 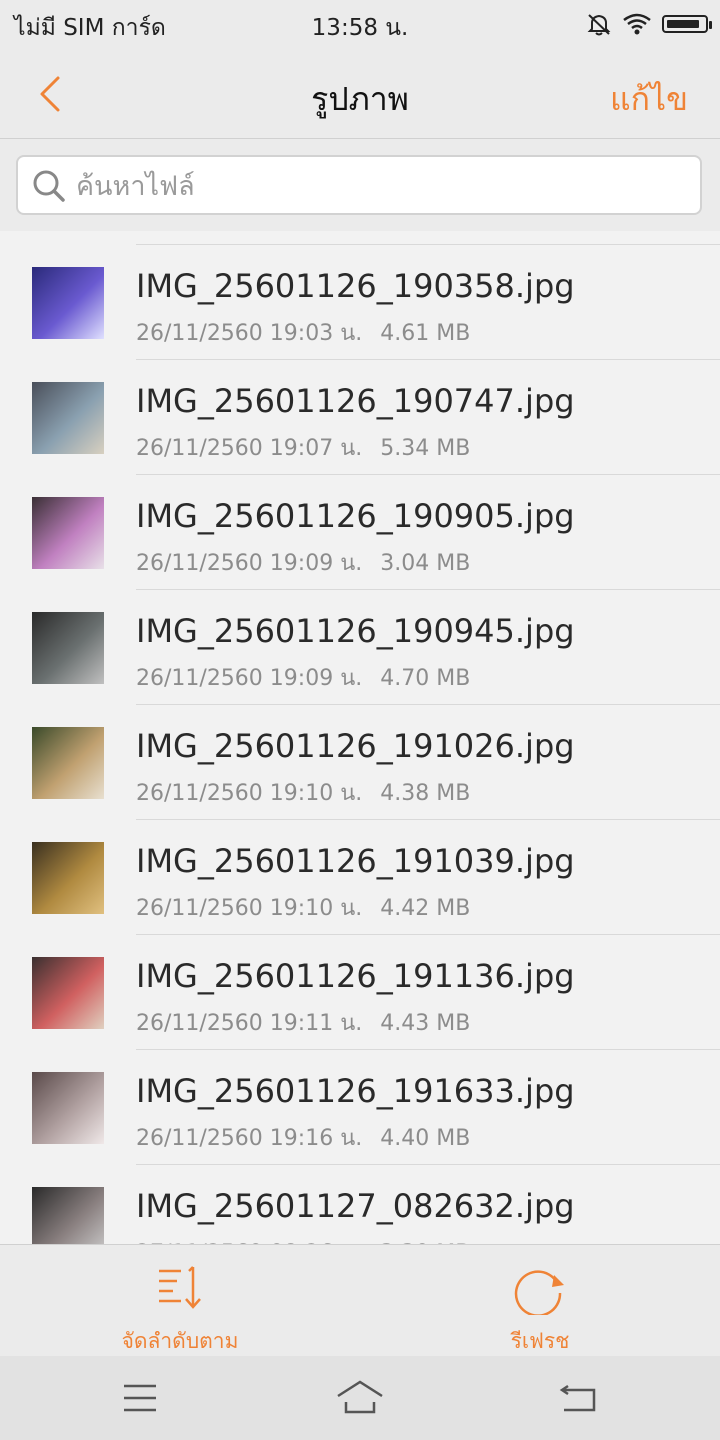 What do you see at coordinates (580, 1398) in the screenshot?
I see `back-icon` at bounding box center [580, 1398].